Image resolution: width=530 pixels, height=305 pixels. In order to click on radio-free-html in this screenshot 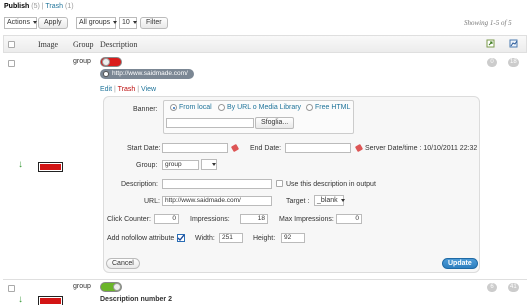, I will do `click(309, 107)`.